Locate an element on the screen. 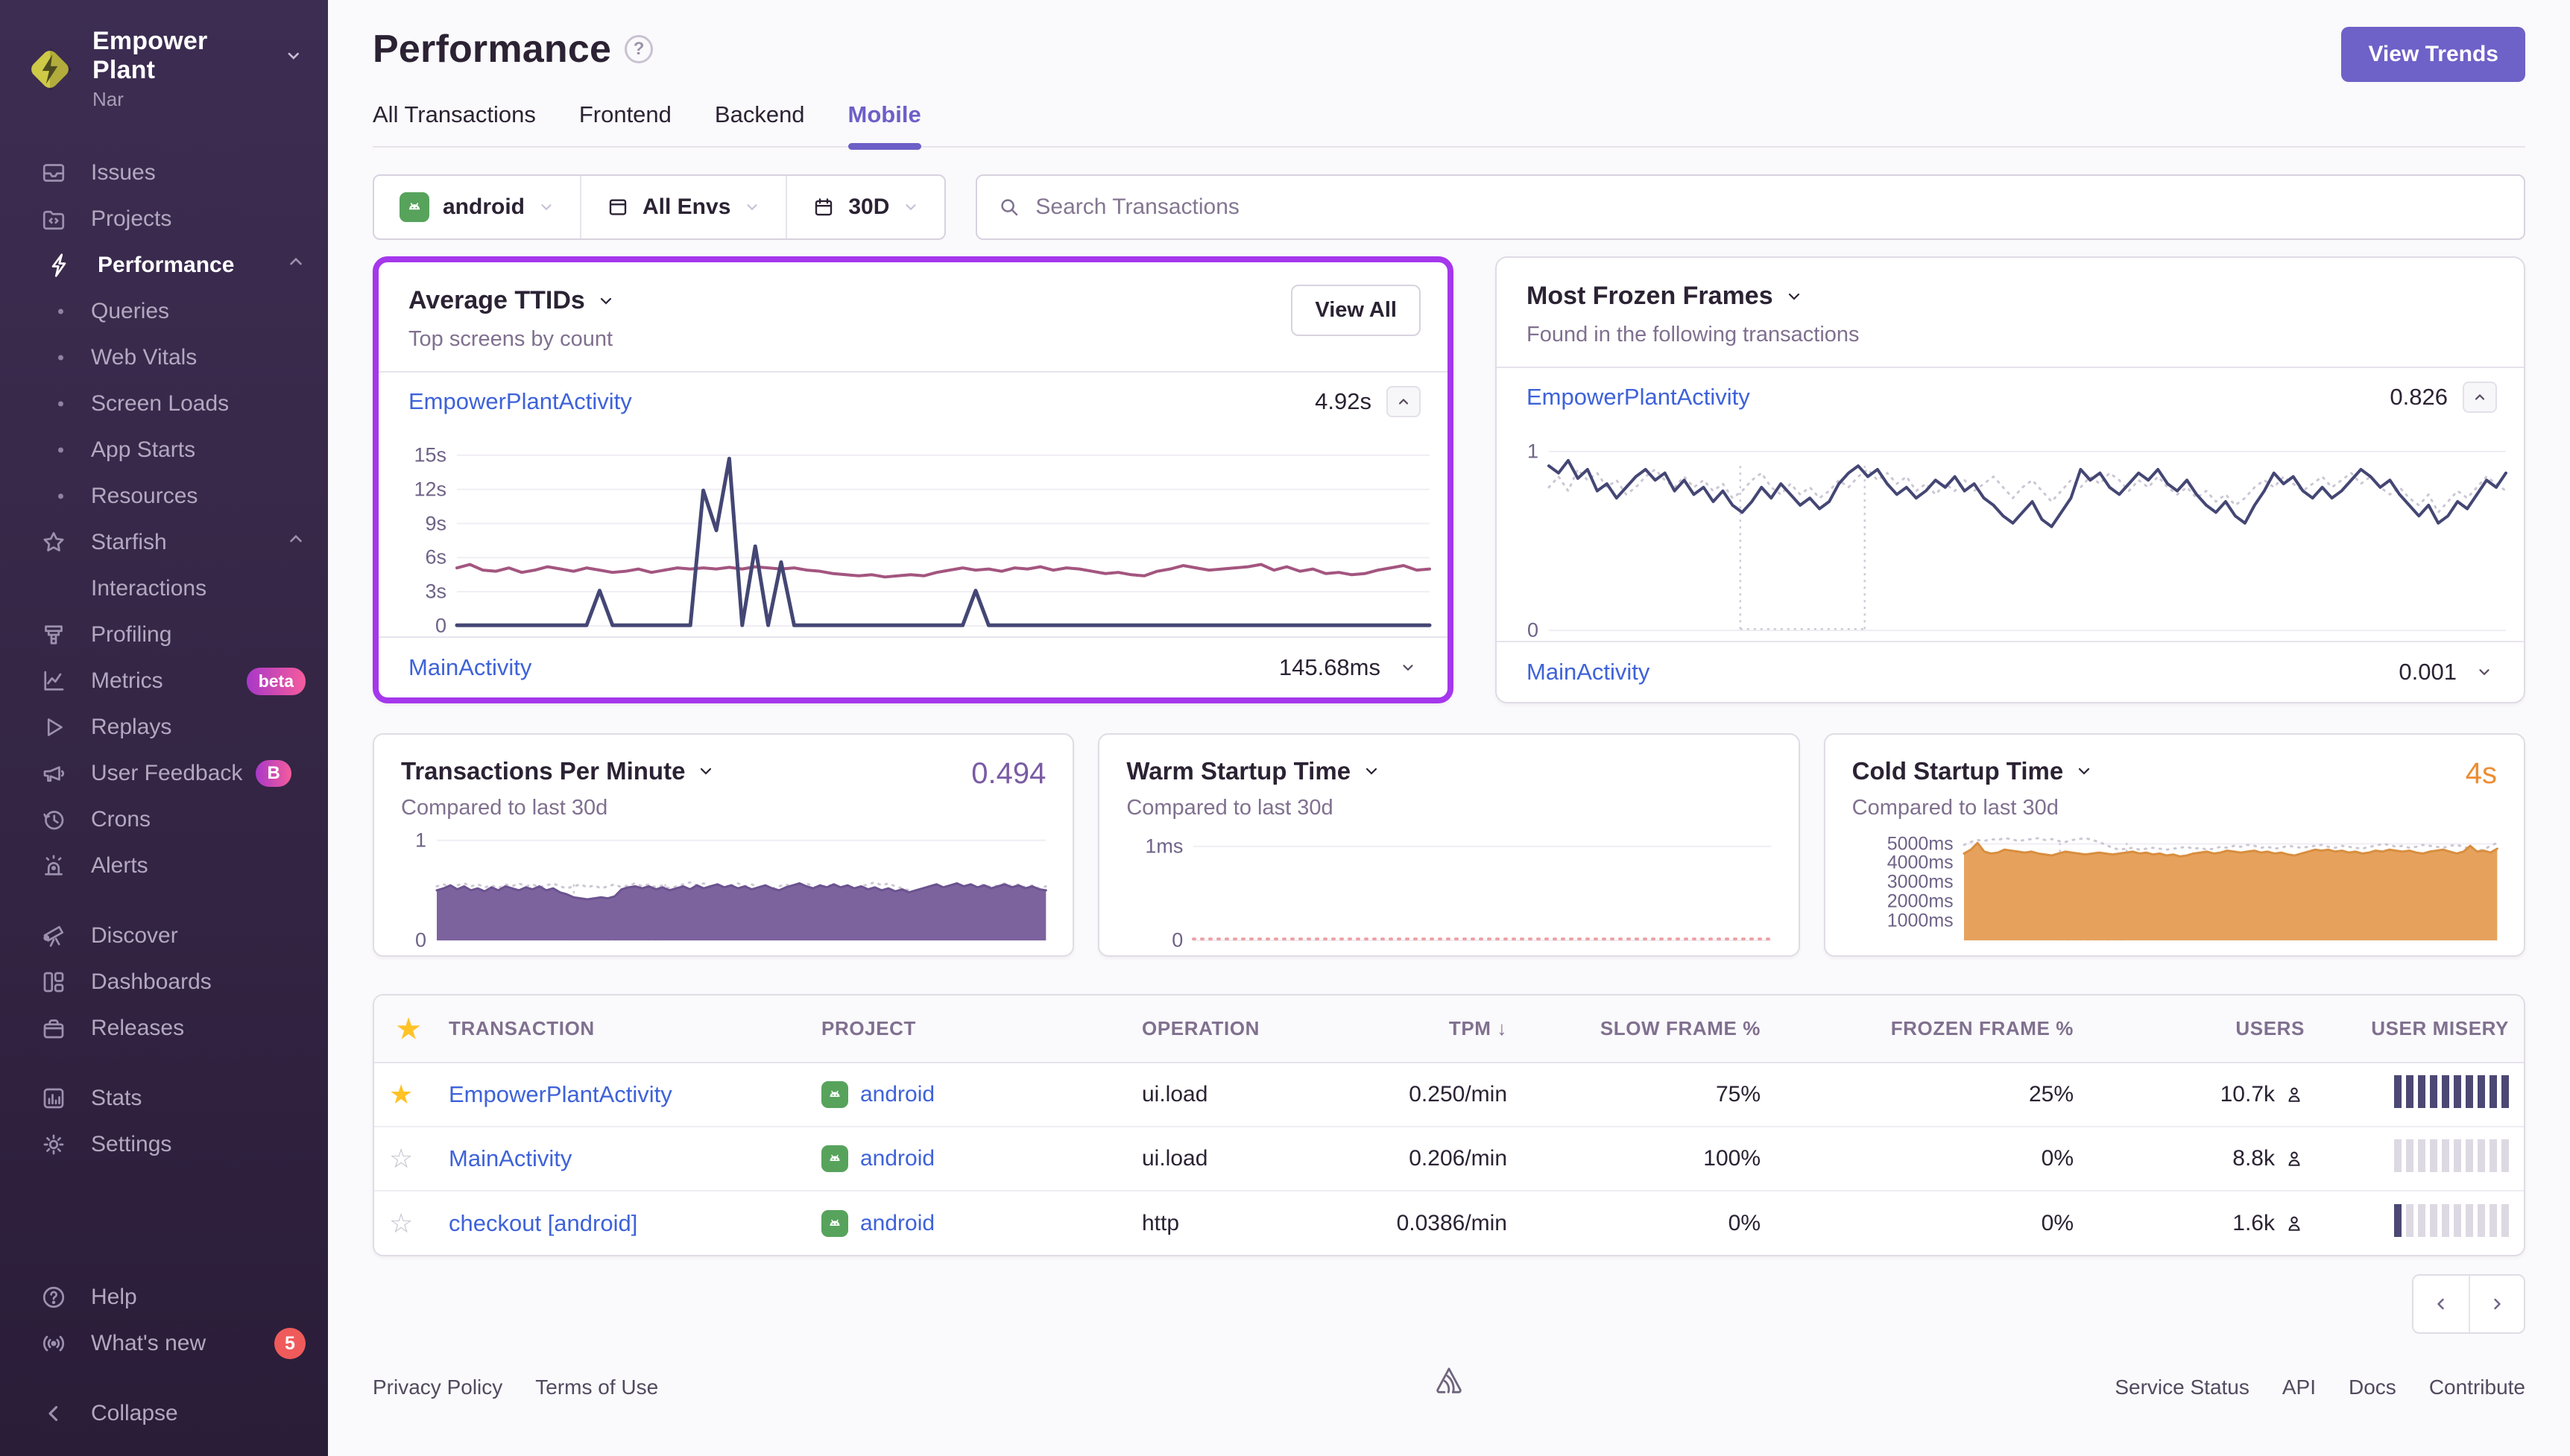 The width and height of the screenshot is (2570, 1456). search-icon is located at coordinates (1009, 207).